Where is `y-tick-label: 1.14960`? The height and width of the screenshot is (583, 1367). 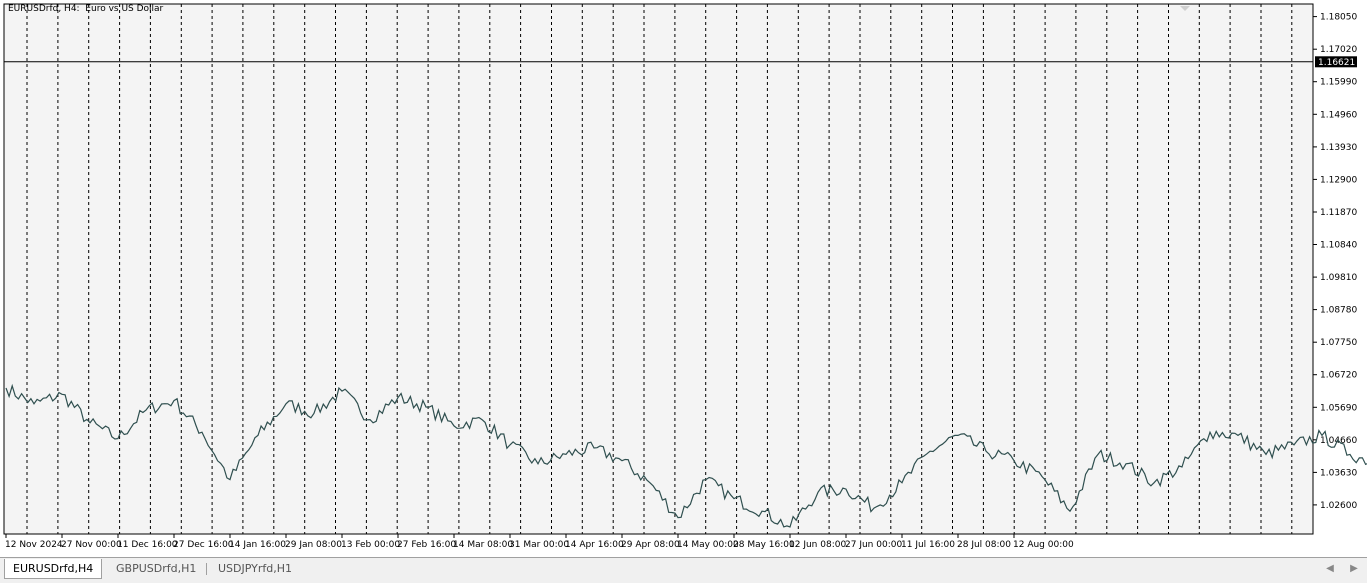 y-tick-label: 1.14960 is located at coordinates (1338, 115).